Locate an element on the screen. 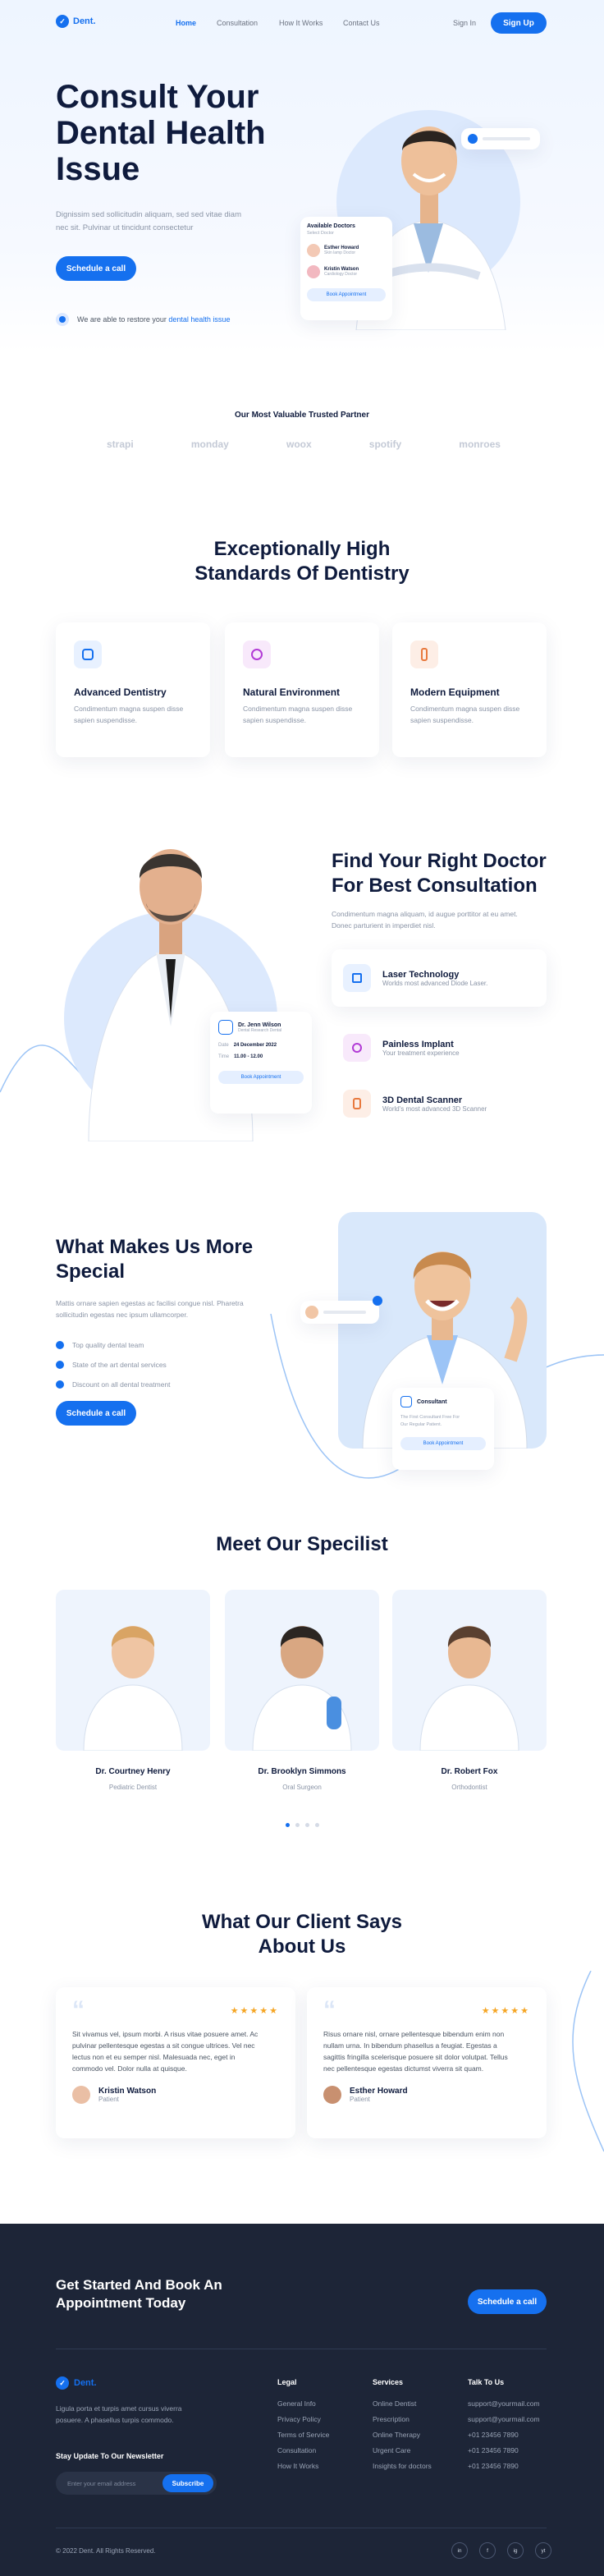 Image resolution: width=604 pixels, height=2576 pixels. laser-icon is located at coordinates (357, 978).